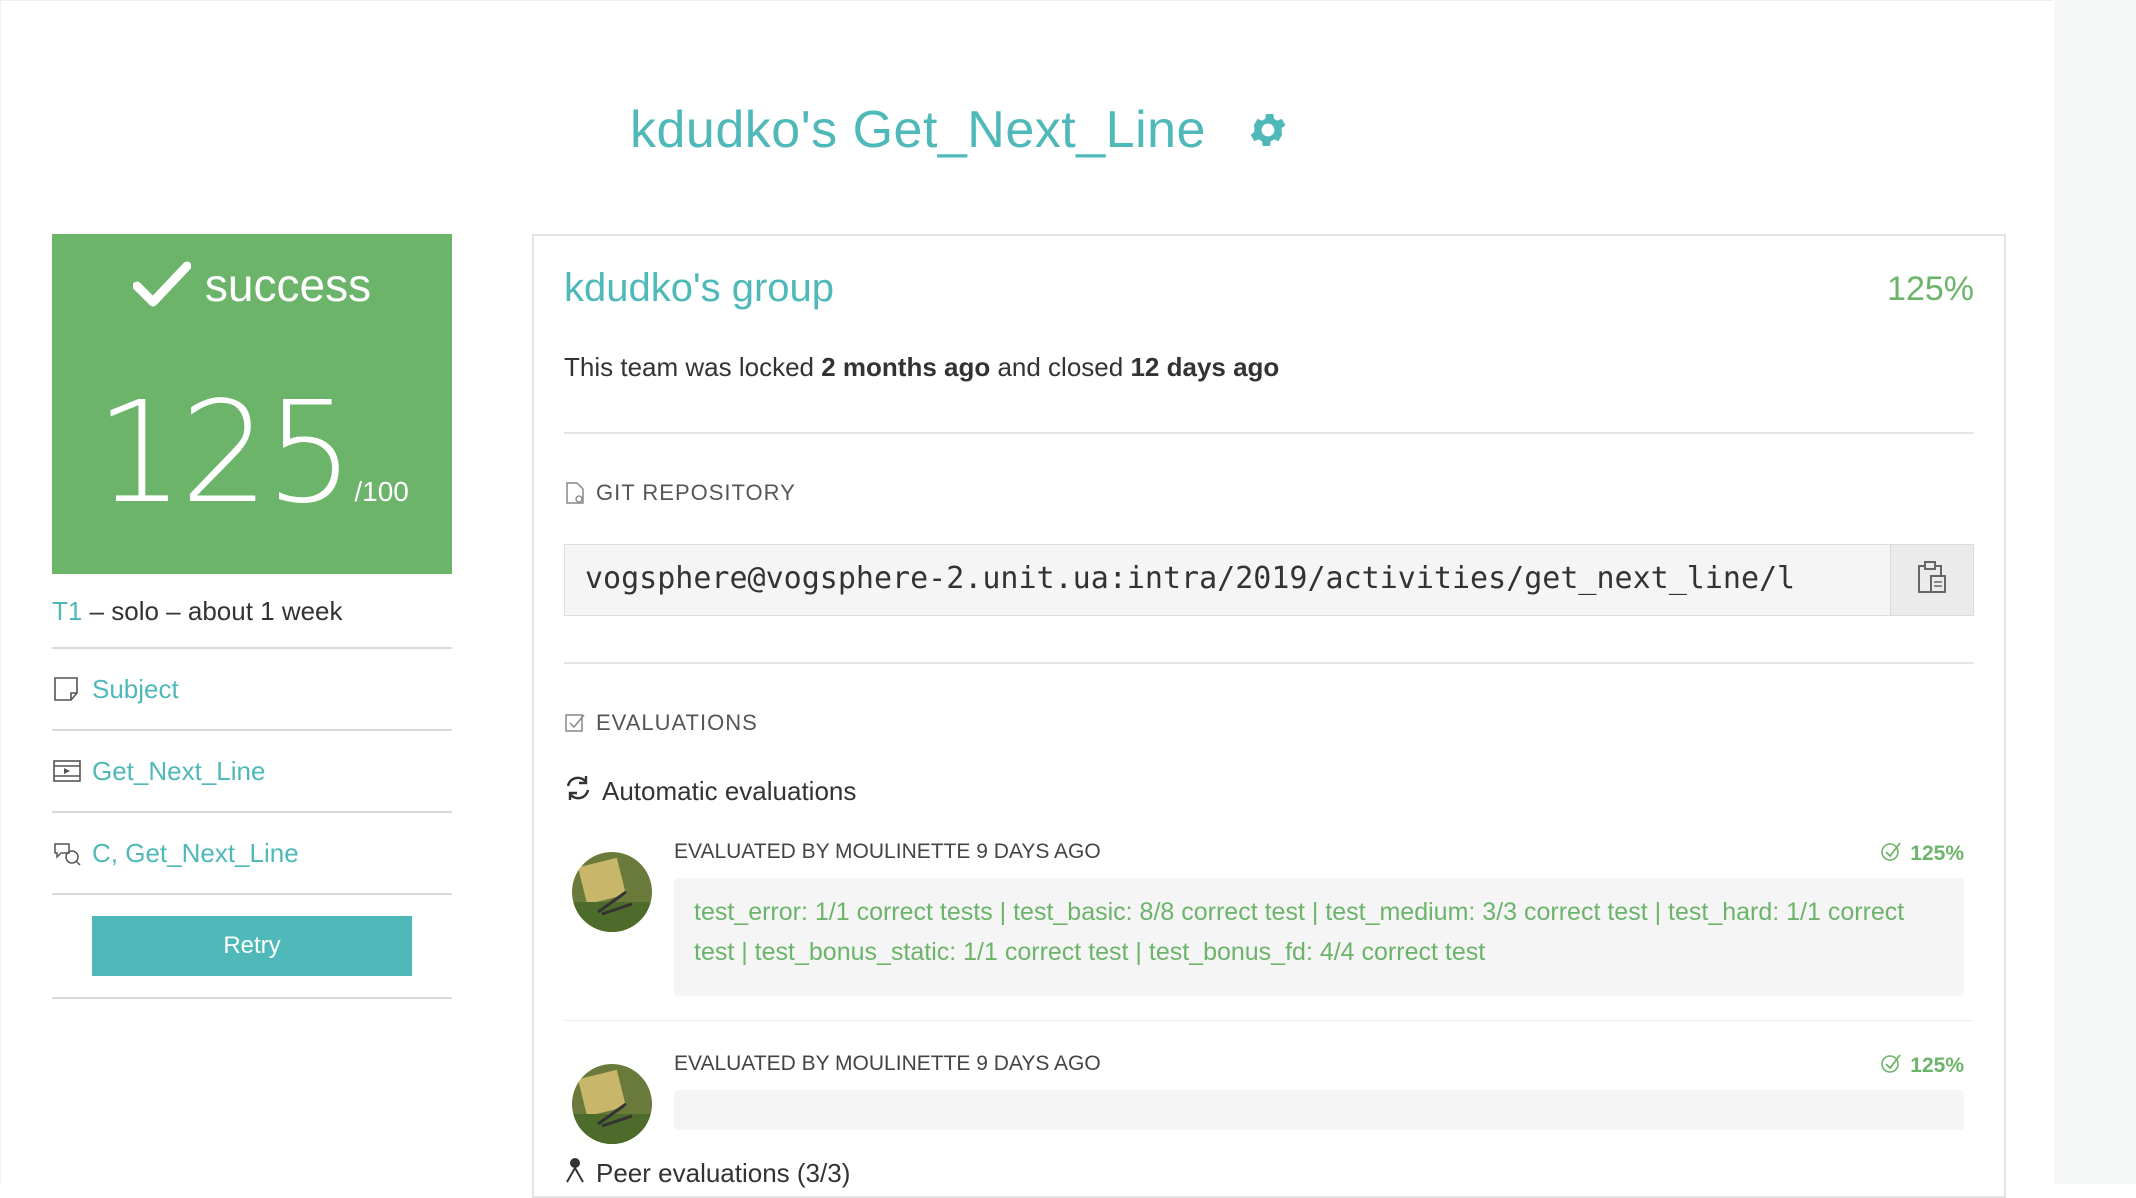  I want to click on project-meta-info: – solo – about 1 week, so click(212, 611).